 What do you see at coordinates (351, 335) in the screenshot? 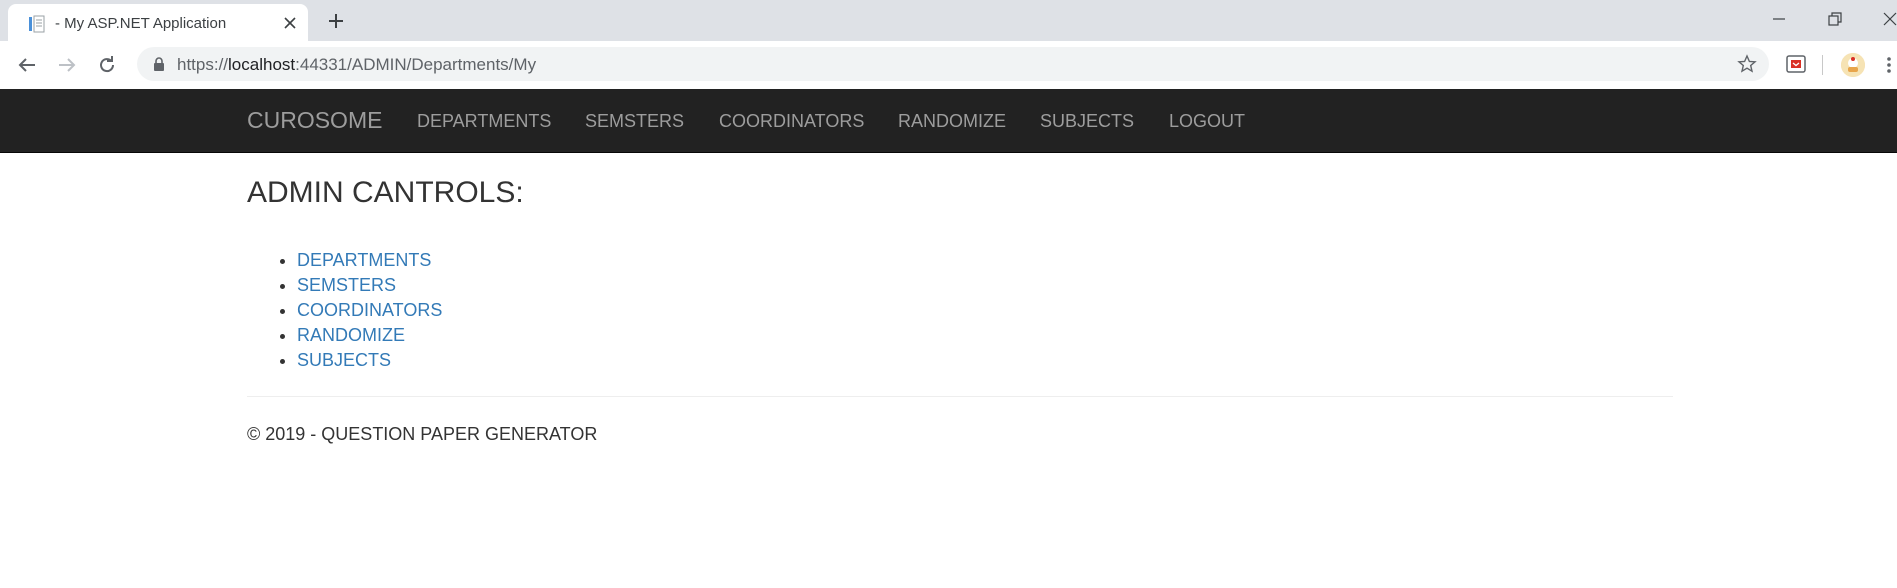
I see `admin-link-randomize: RANDOMIZE` at bounding box center [351, 335].